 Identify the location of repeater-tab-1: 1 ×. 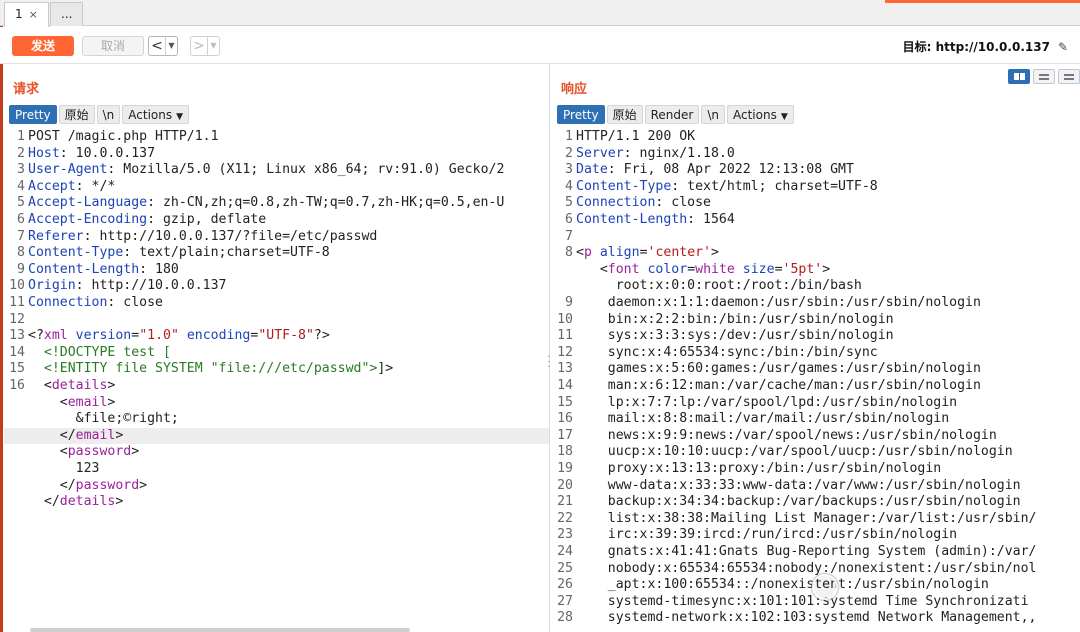
(26, 14).